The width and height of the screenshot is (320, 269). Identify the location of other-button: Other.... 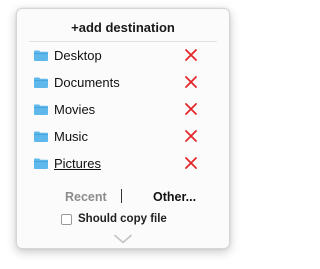
(174, 197).